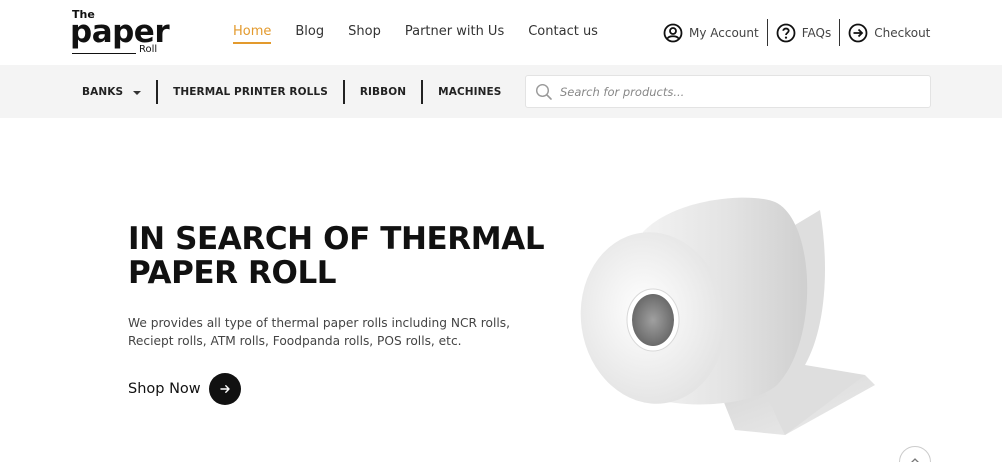 This screenshot has height=462, width=1002. I want to click on shop-now-button: Shop Now, so click(184, 389).